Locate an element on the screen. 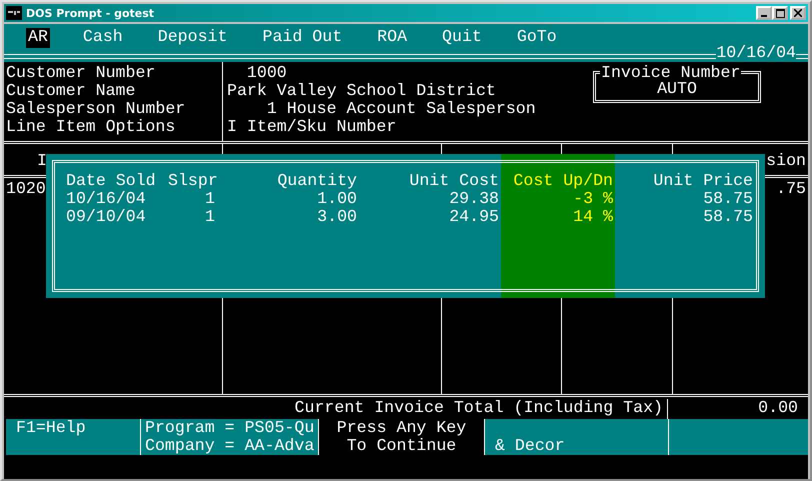 The width and height of the screenshot is (812, 481). field-label: Salesperson Number is located at coordinates (96, 109).